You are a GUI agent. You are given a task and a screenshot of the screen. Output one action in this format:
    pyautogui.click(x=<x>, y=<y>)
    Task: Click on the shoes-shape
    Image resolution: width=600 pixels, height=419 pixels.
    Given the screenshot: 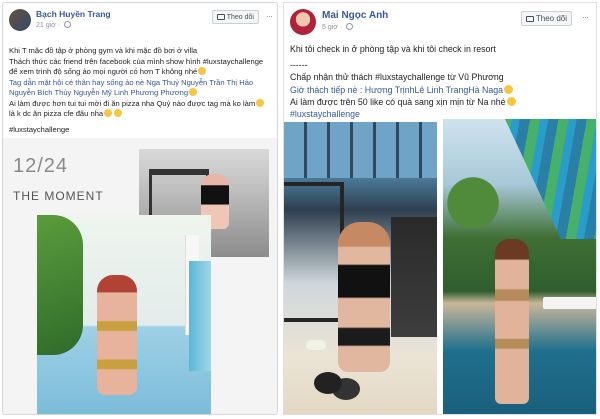 What is the action you would take?
    pyautogui.click(x=316, y=345)
    